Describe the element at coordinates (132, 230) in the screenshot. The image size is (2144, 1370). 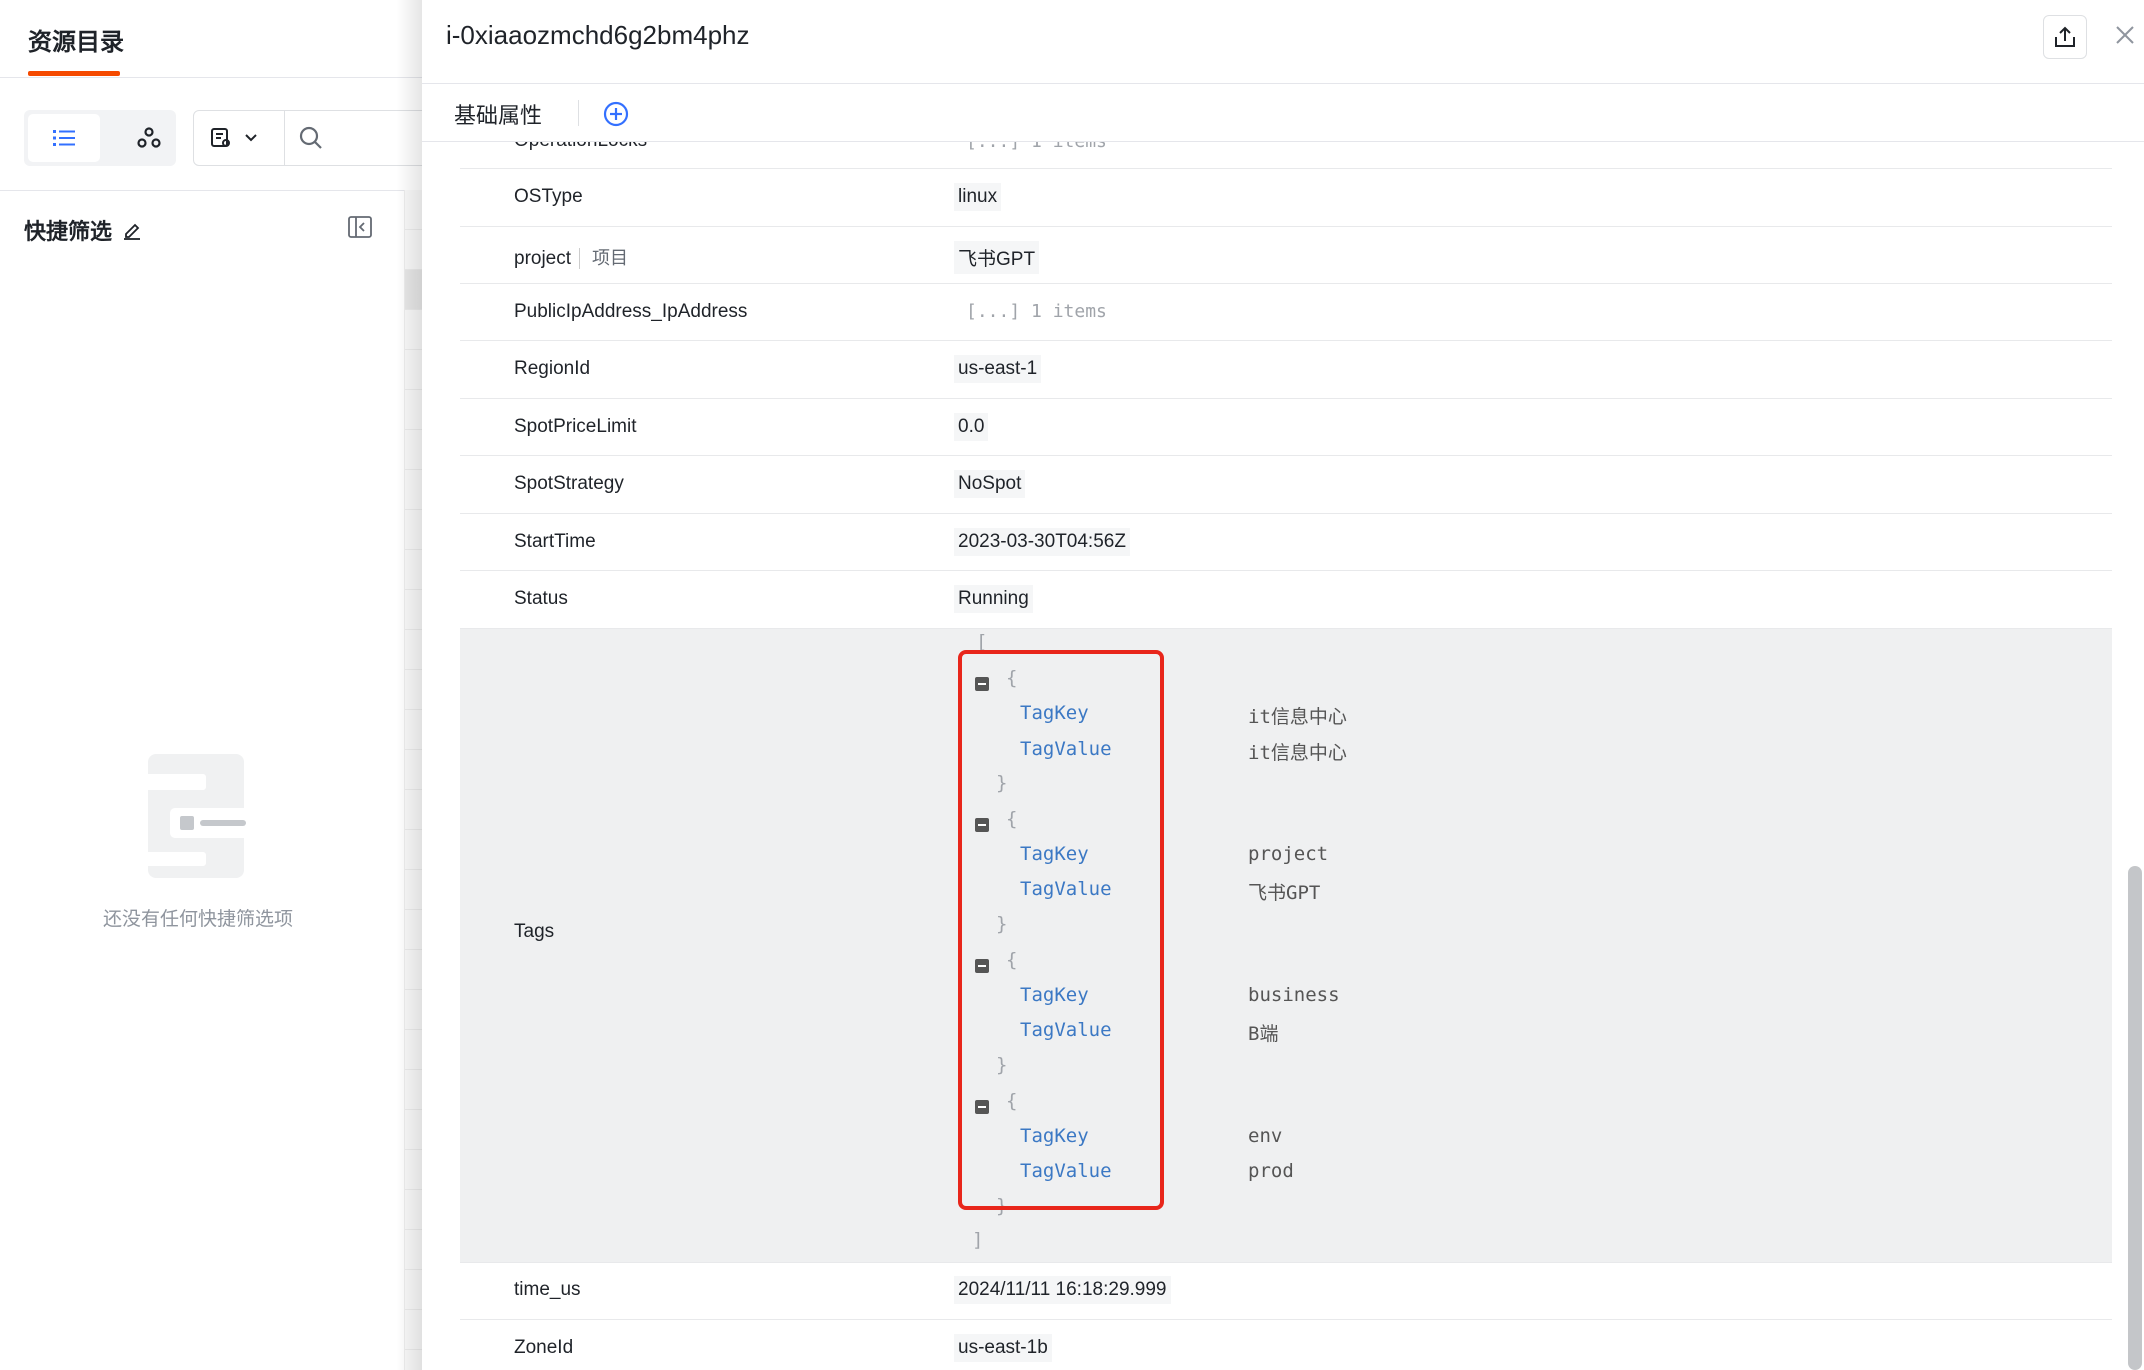
I see `edit-icon` at that location.